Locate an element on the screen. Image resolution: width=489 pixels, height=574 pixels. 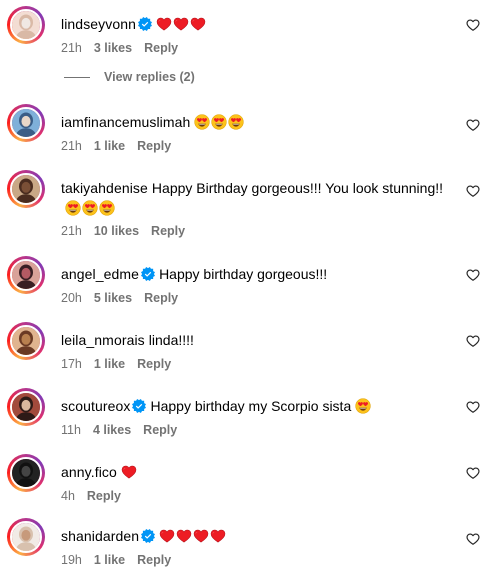
comment-meta: 11h 4 likes Reply is located at coordinates (125, 430).